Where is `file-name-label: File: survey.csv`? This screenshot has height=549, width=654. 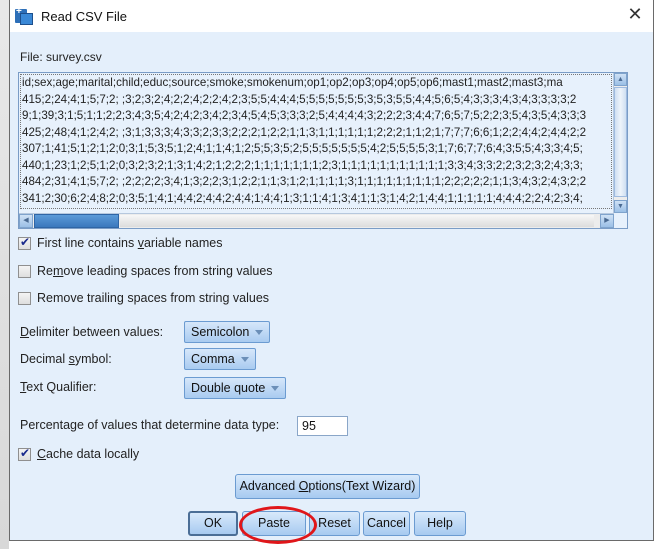
file-name-label: File: survey.csv is located at coordinates (61, 57).